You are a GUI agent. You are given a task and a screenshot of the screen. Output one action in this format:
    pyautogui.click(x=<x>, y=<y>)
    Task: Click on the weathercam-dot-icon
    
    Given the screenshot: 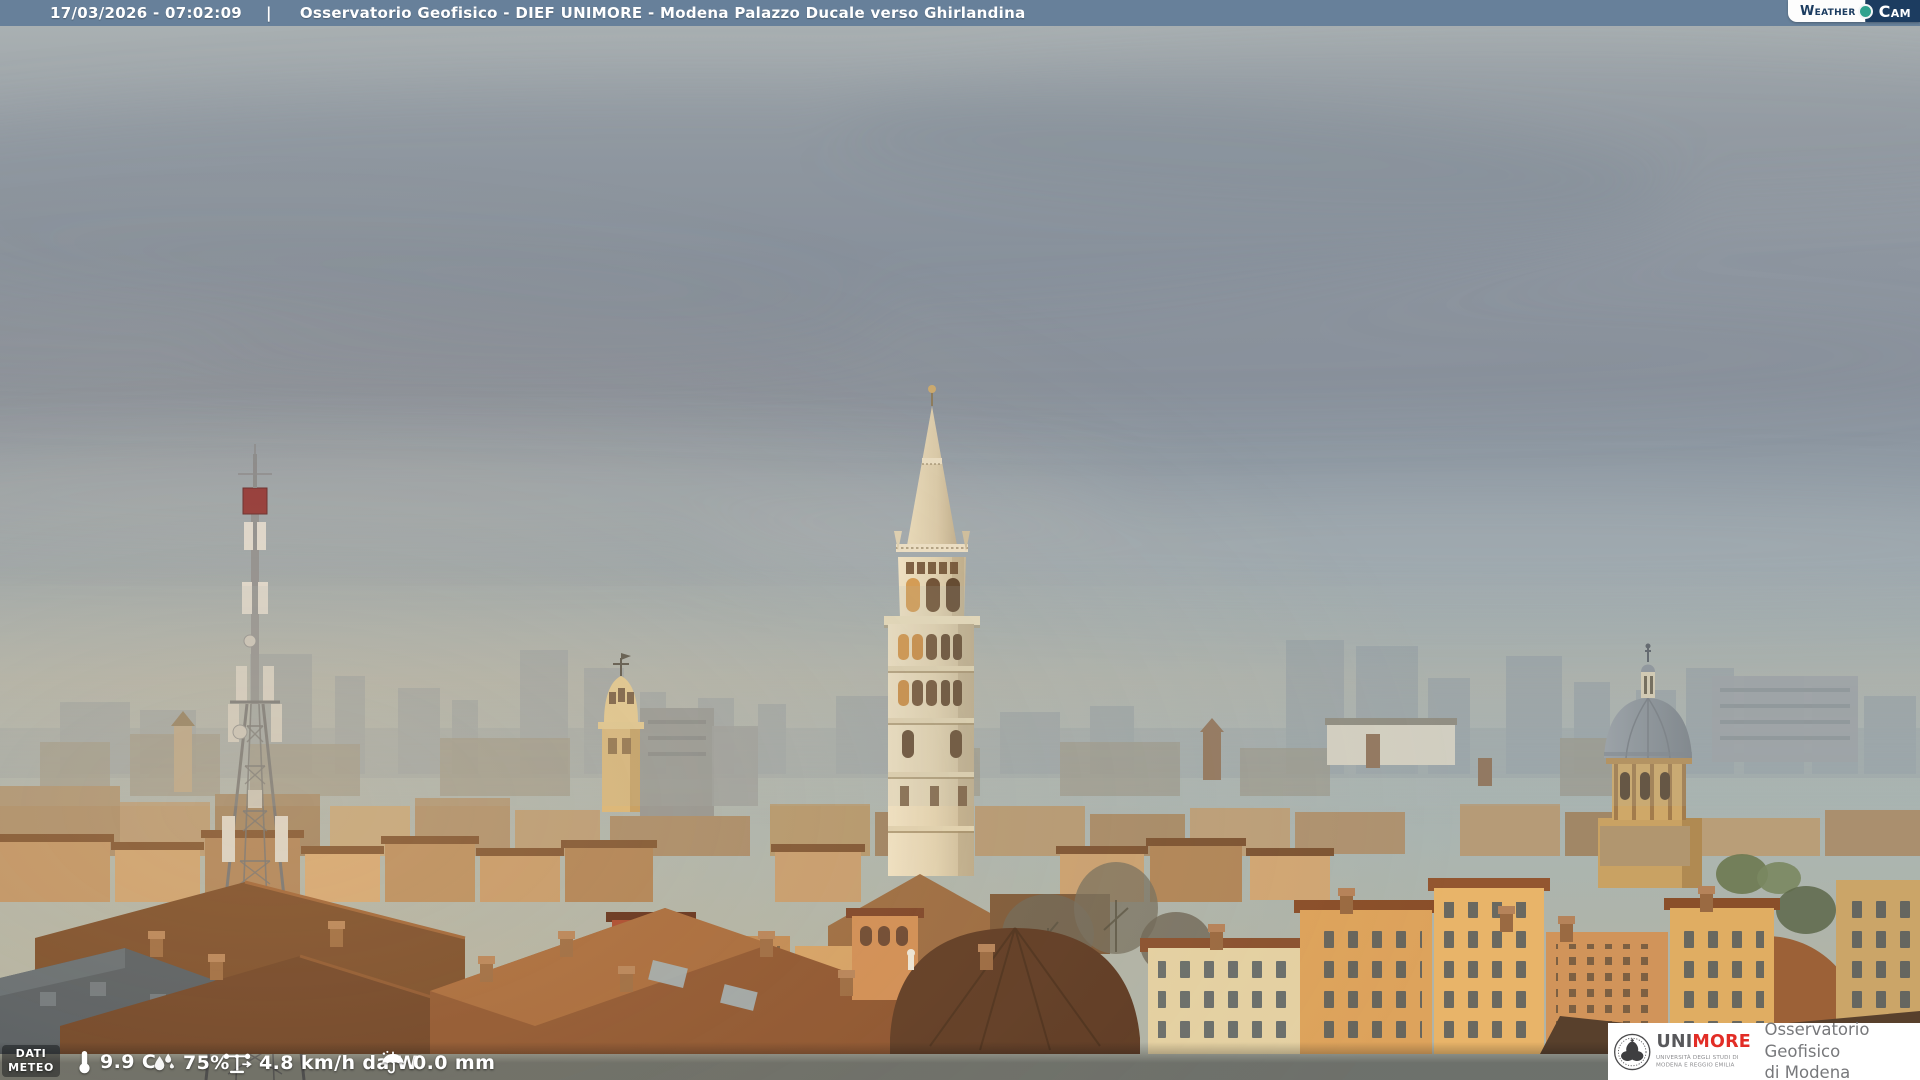 What is the action you would take?
    pyautogui.click(x=1865, y=11)
    